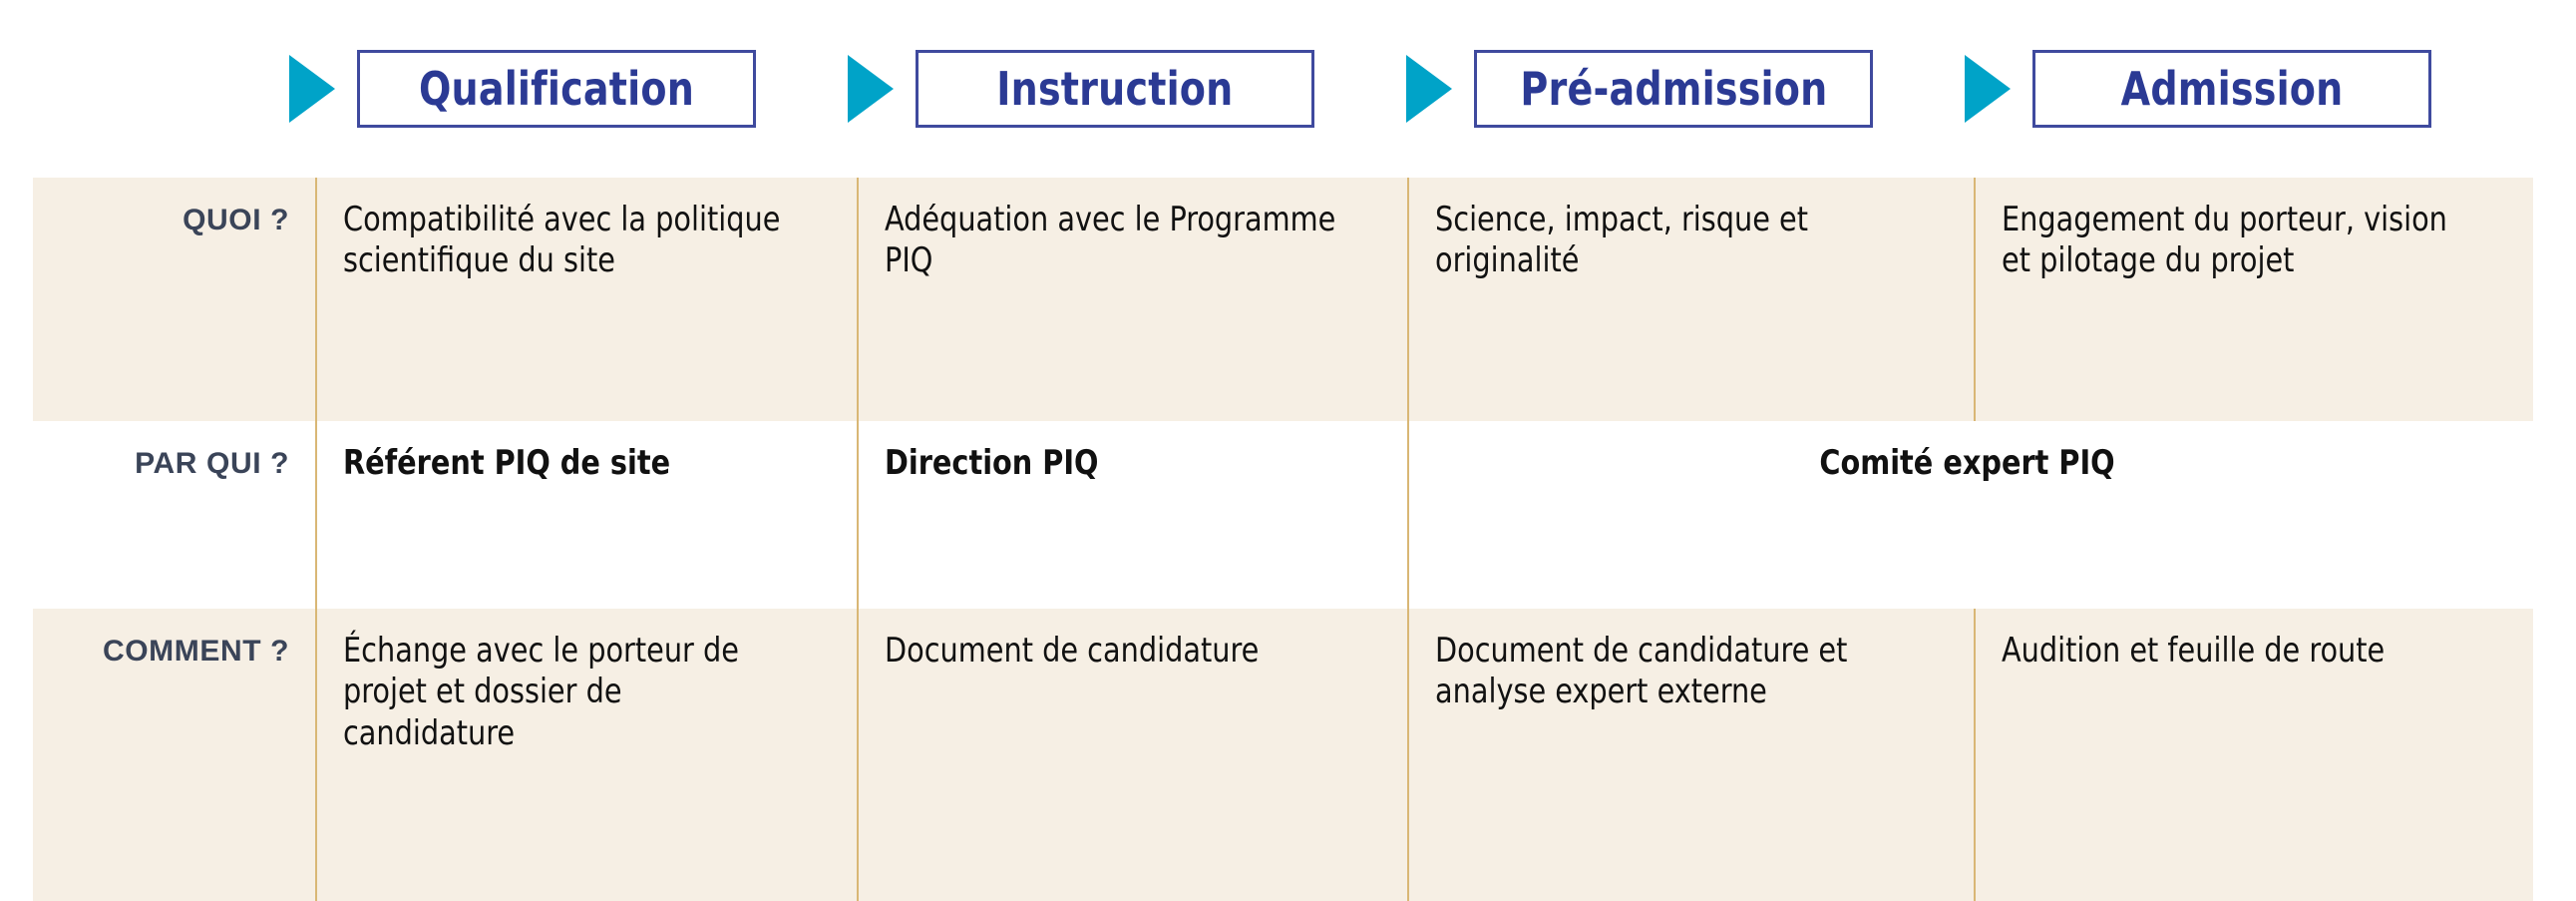 This screenshot has width=2576, height=901. I want to click on stage-item-qualification: Qualification, so click(568, 89).